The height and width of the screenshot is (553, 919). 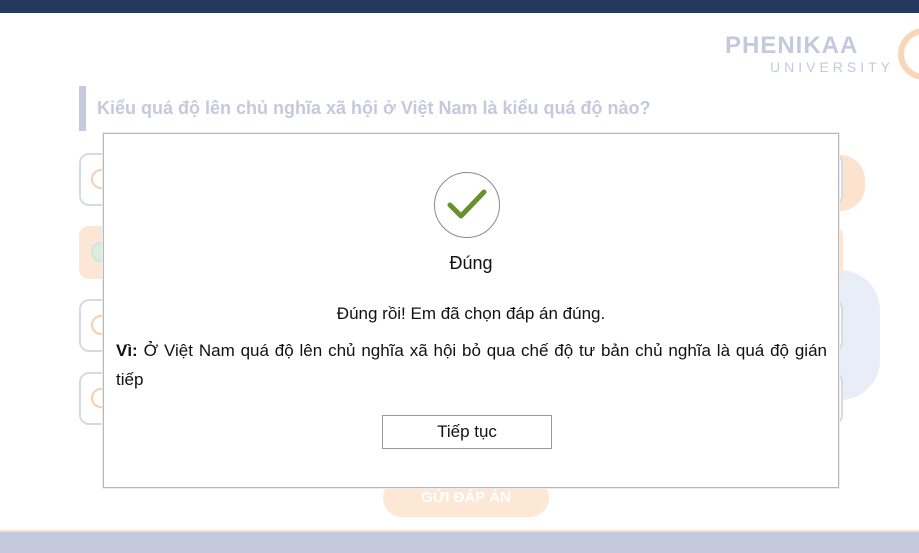 I want to click on result-status: Đúng, so click(x=471, y=263).